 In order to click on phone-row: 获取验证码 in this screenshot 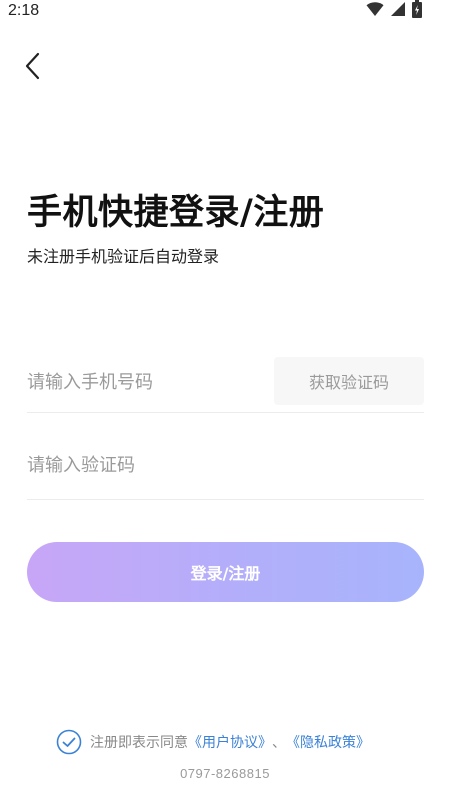, I will do `click(225, 385)`.